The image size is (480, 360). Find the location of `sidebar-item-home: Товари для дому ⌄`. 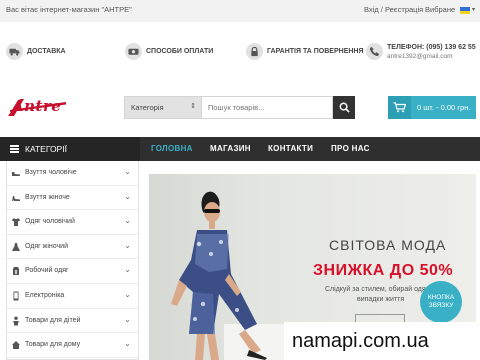

sidebar-item-home: Товари для дому ⌄ is located at coordinates (72, 345).